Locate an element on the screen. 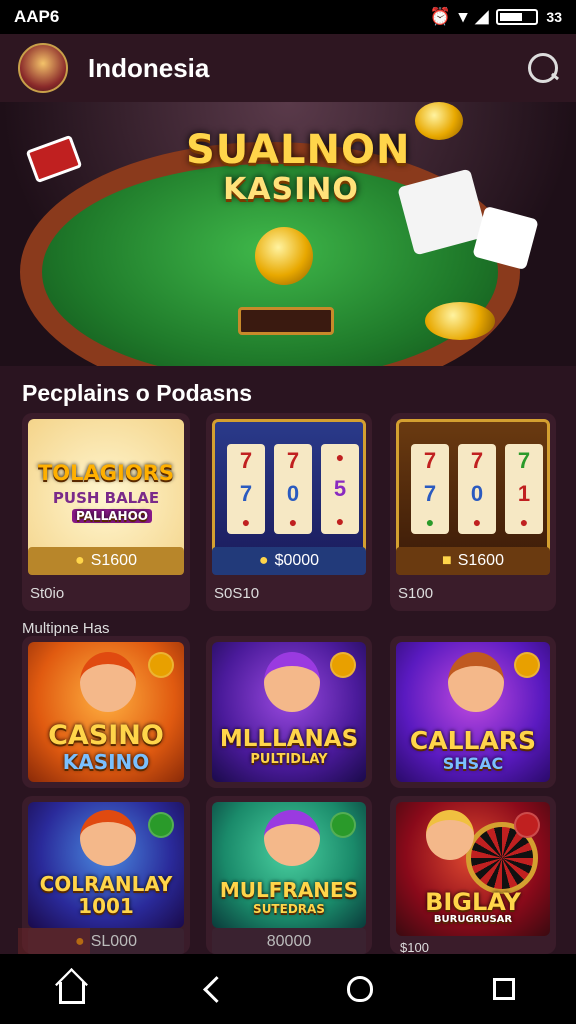  game-thumbnail: MULFRANES SUTEDRAS is located at coordinates (289, 865).